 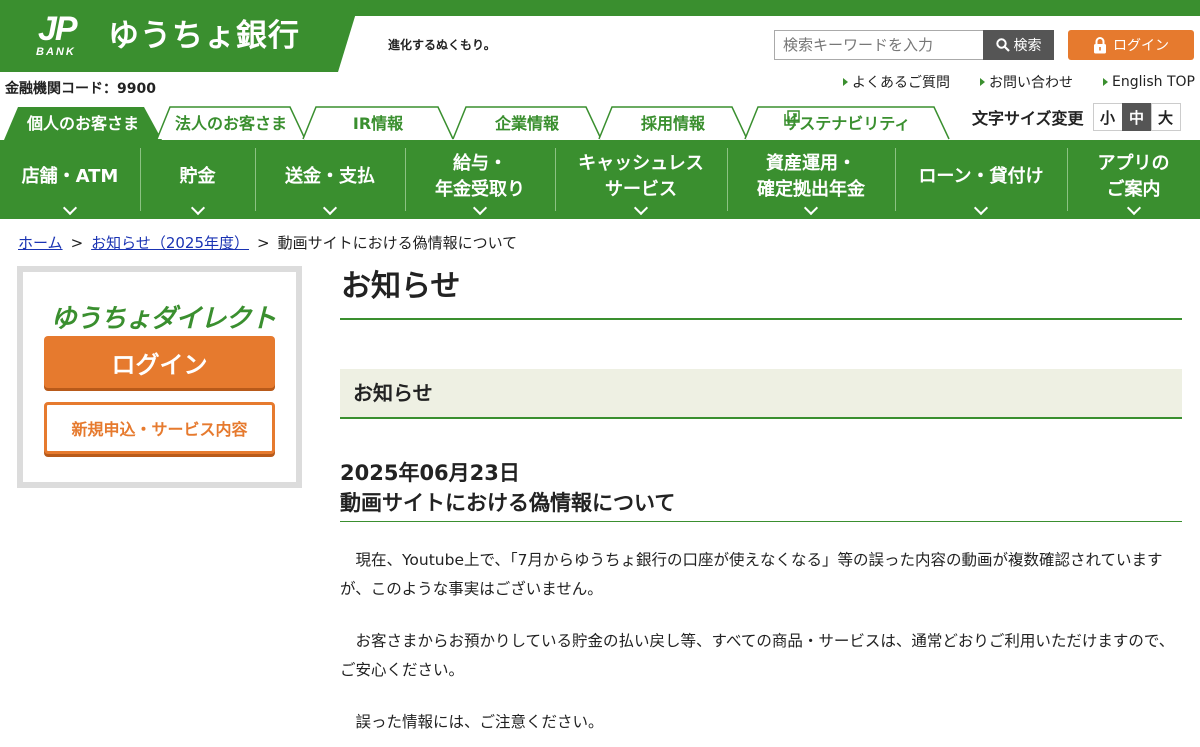 I want to click on breadcrumb-home: ホーム, so click(x=40, y=242).